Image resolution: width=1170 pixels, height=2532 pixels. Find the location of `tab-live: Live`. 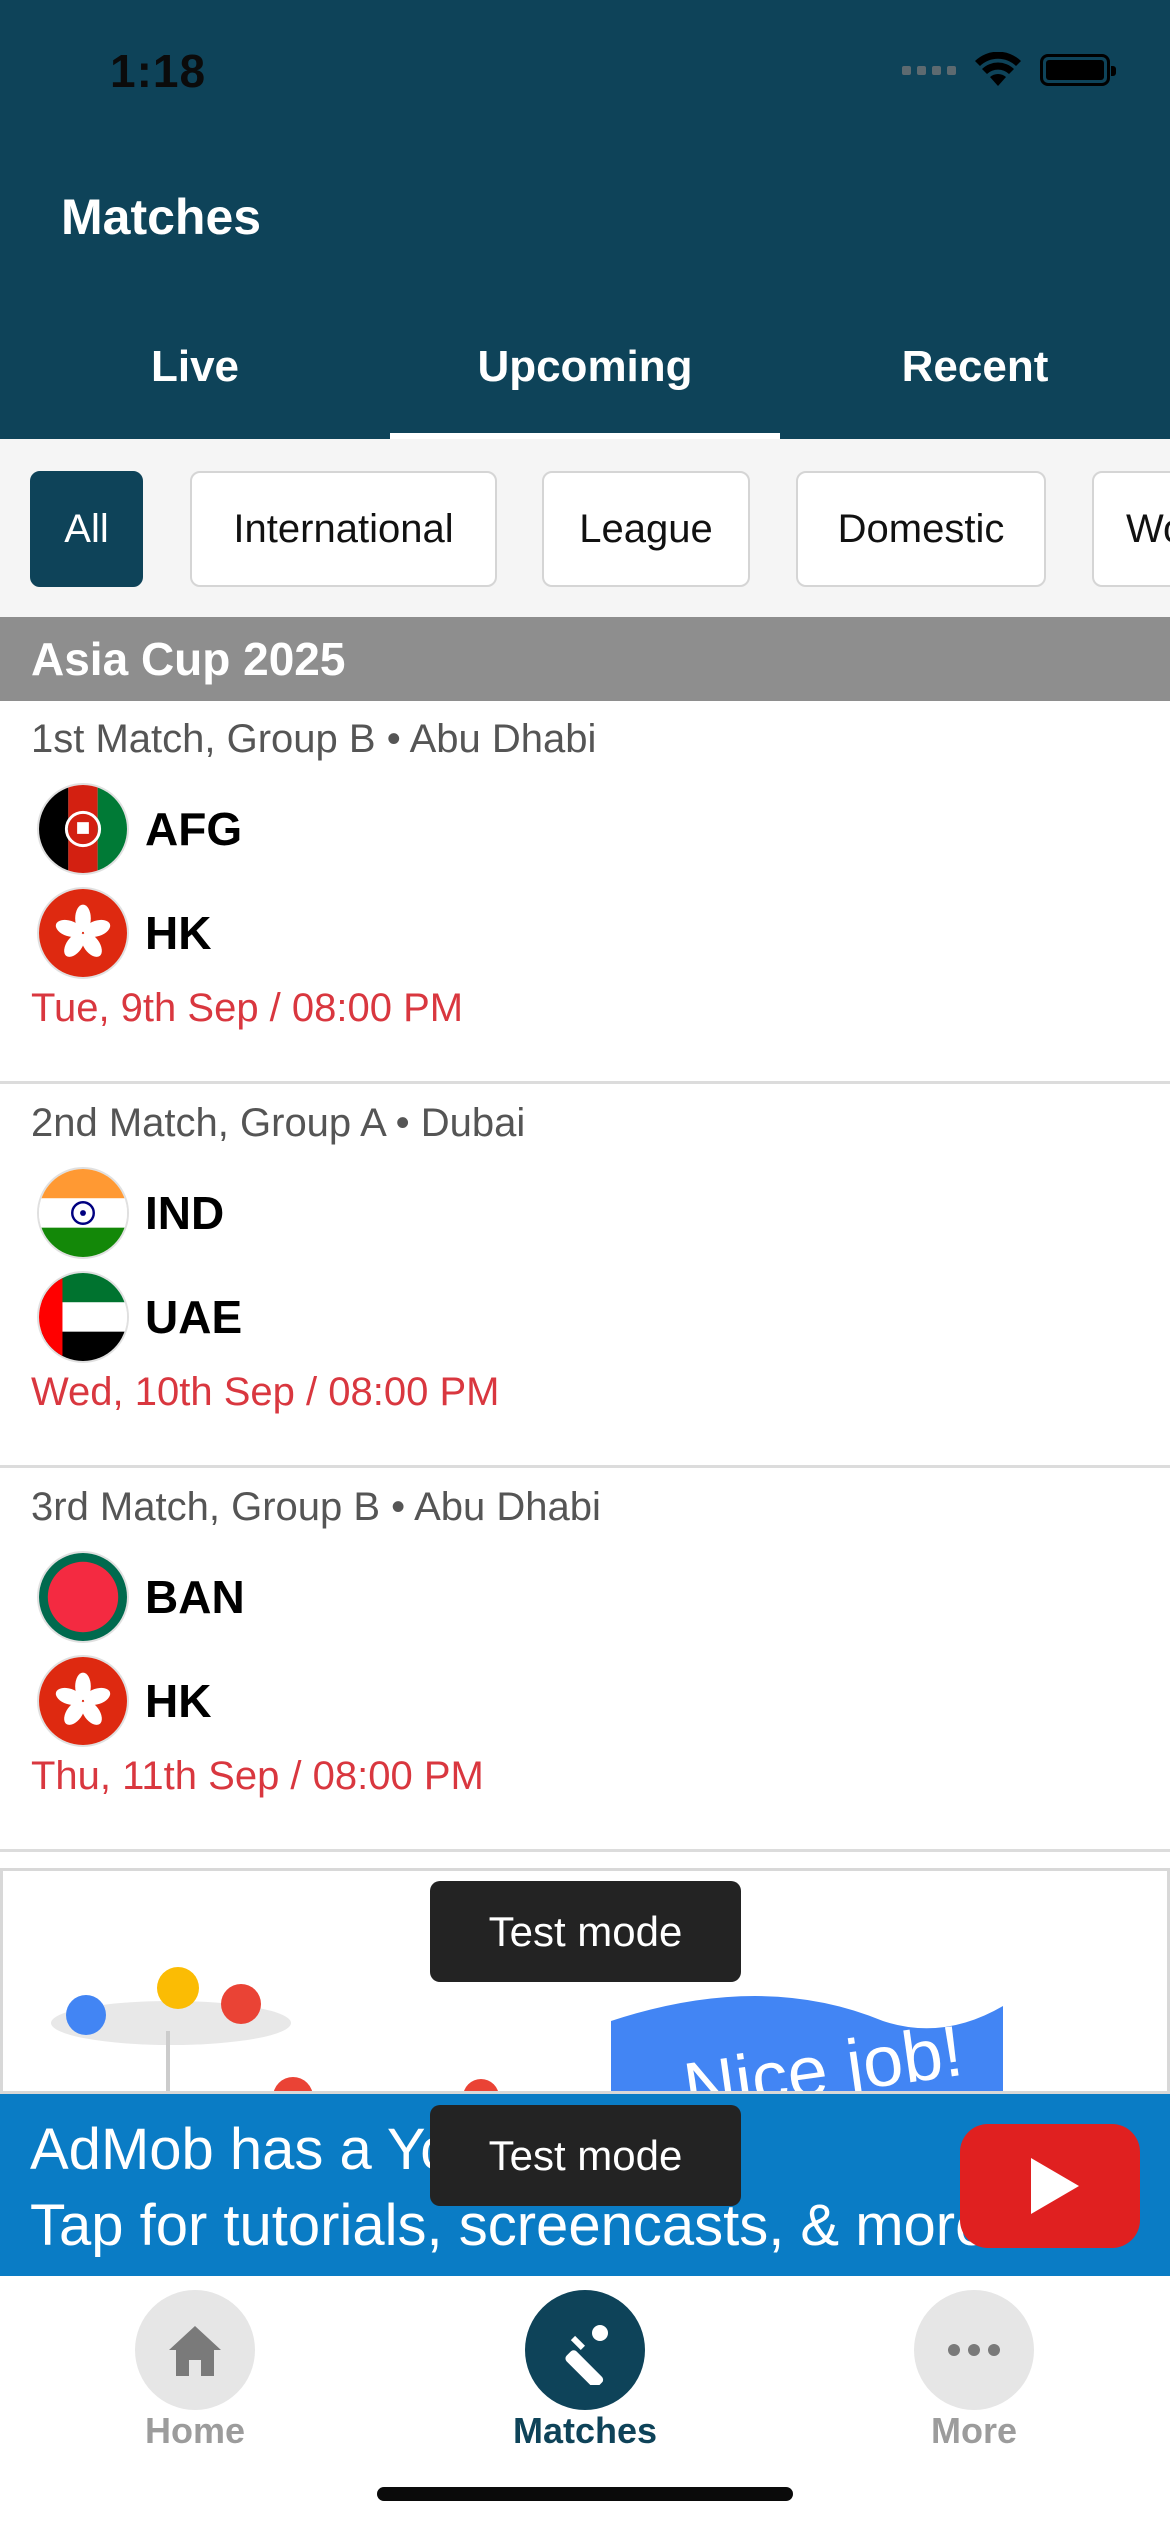

tab-live: Live is located at coordinates (195, 384).